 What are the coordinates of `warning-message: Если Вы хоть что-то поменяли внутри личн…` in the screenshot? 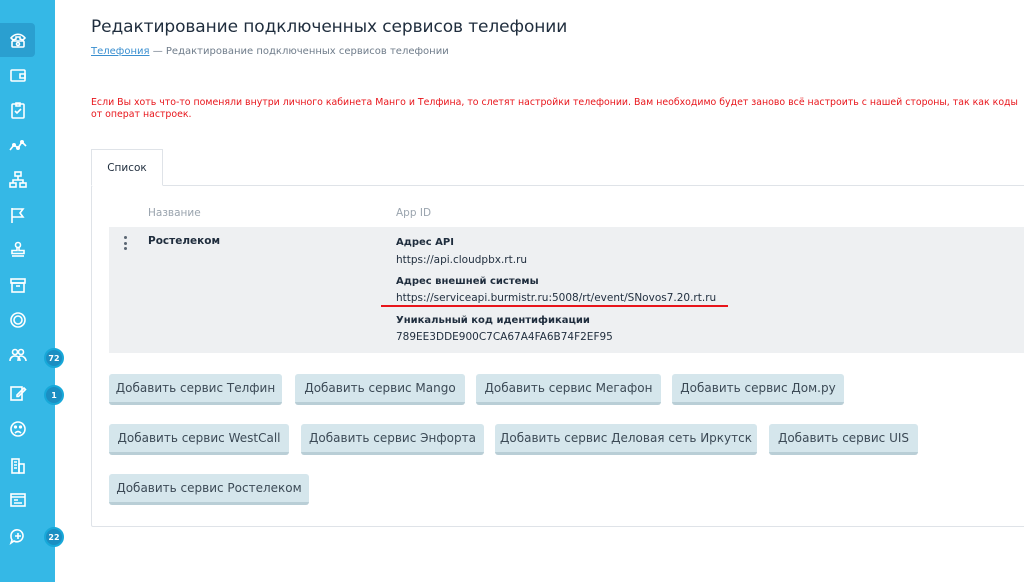 It's located at (554, 108).